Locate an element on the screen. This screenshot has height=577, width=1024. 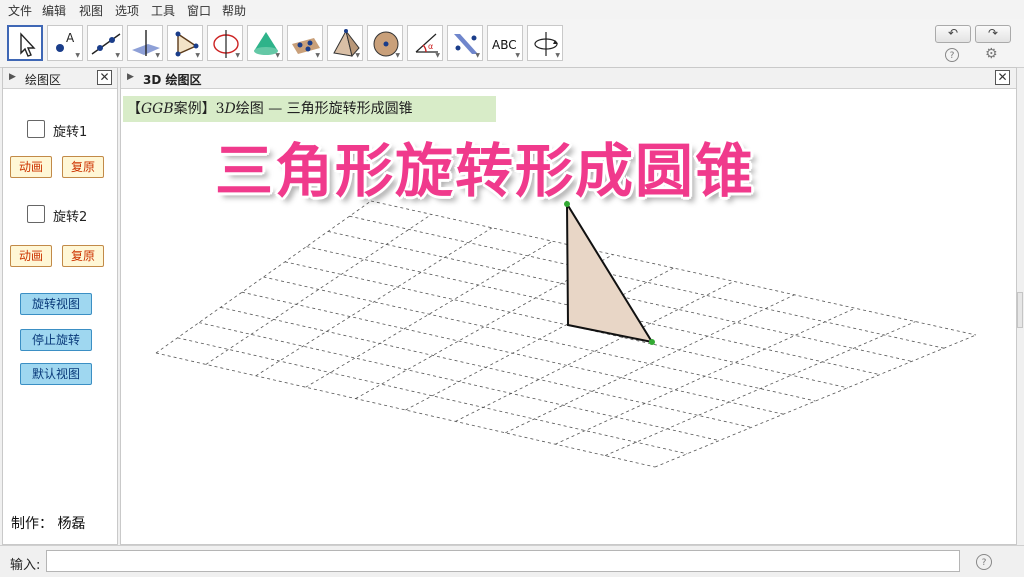
graphics-panel-header: ▶ 绘图区 ✕ is located at coordinates (60, 78).